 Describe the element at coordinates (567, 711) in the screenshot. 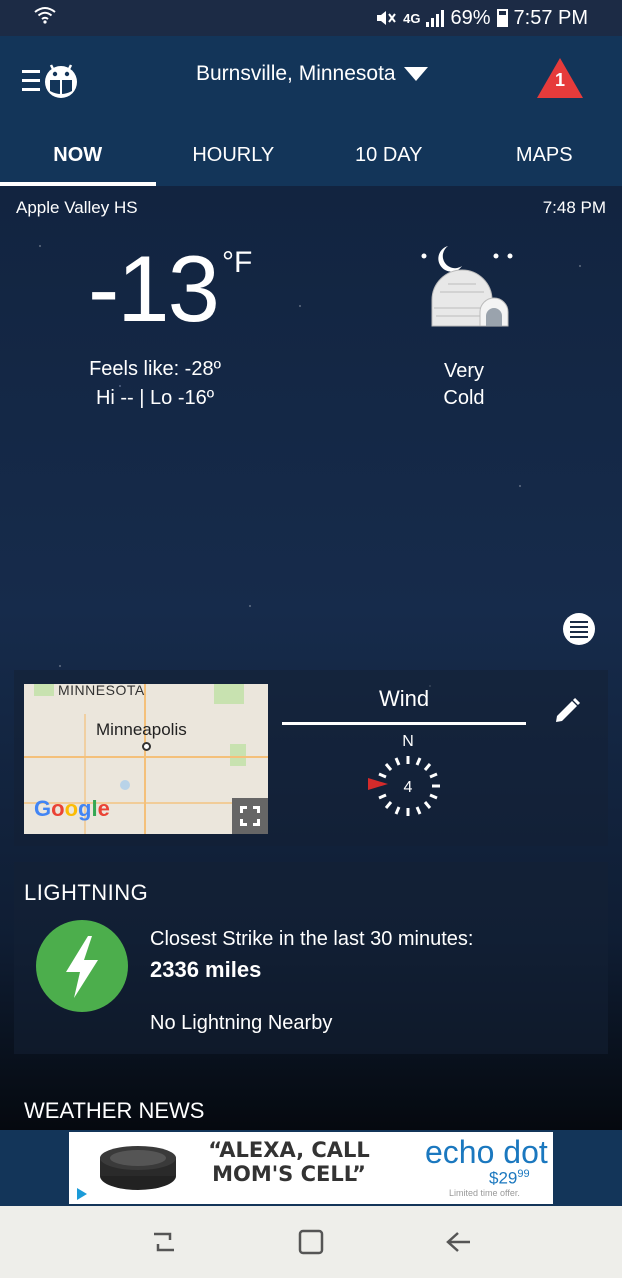

I see `pencil-icon` at that location.